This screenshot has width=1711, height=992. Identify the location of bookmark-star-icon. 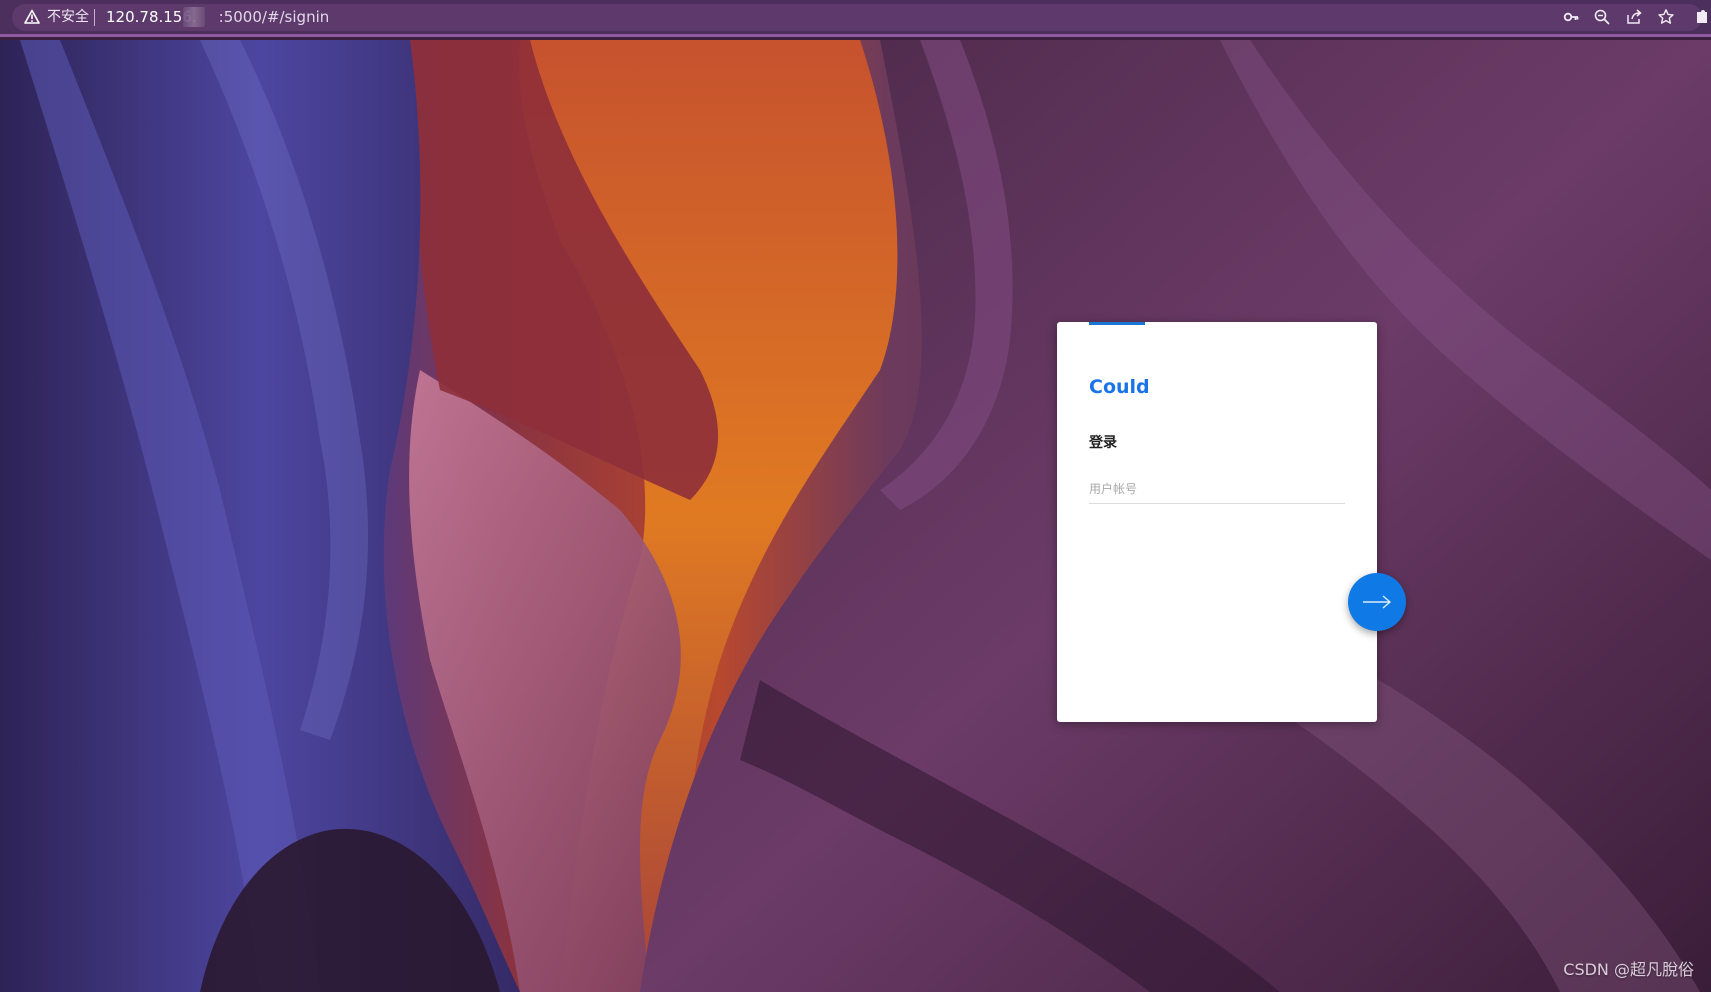
(1666, 17).